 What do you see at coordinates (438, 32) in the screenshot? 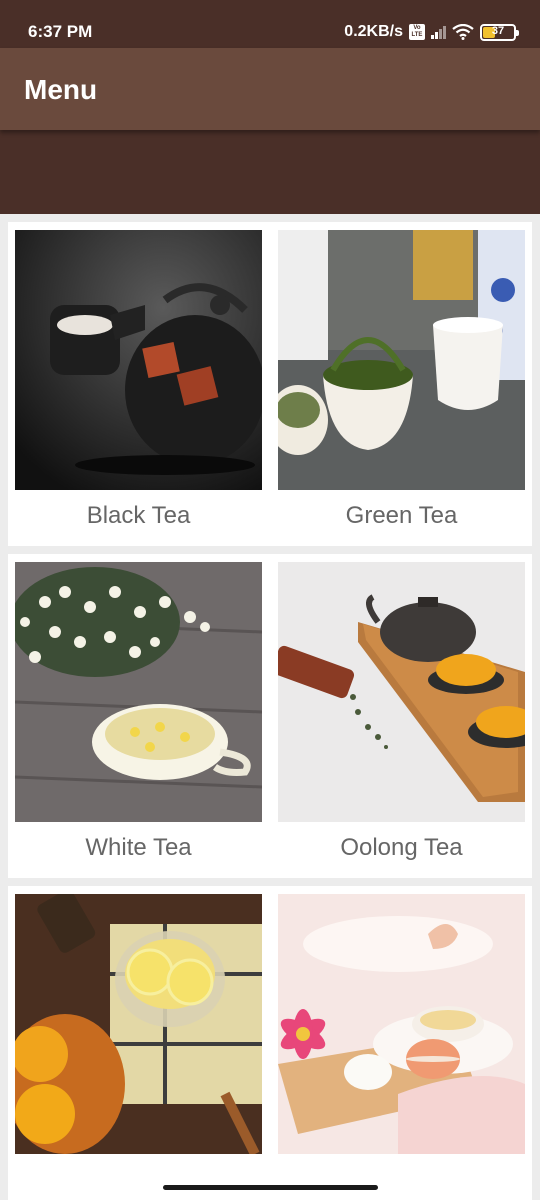
I see `signal-icon` at bounding box center [438, 32].